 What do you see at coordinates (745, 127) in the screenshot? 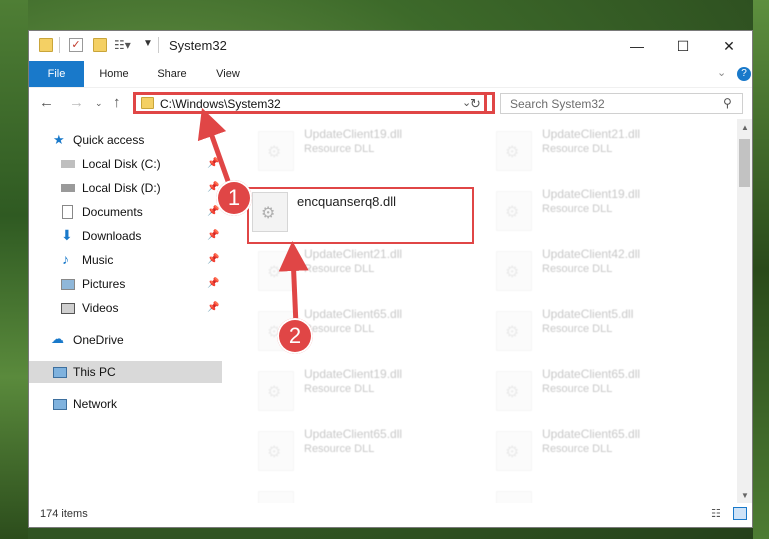
I see `scroll-up-icon: ▲` at bounding box center [745, 127].